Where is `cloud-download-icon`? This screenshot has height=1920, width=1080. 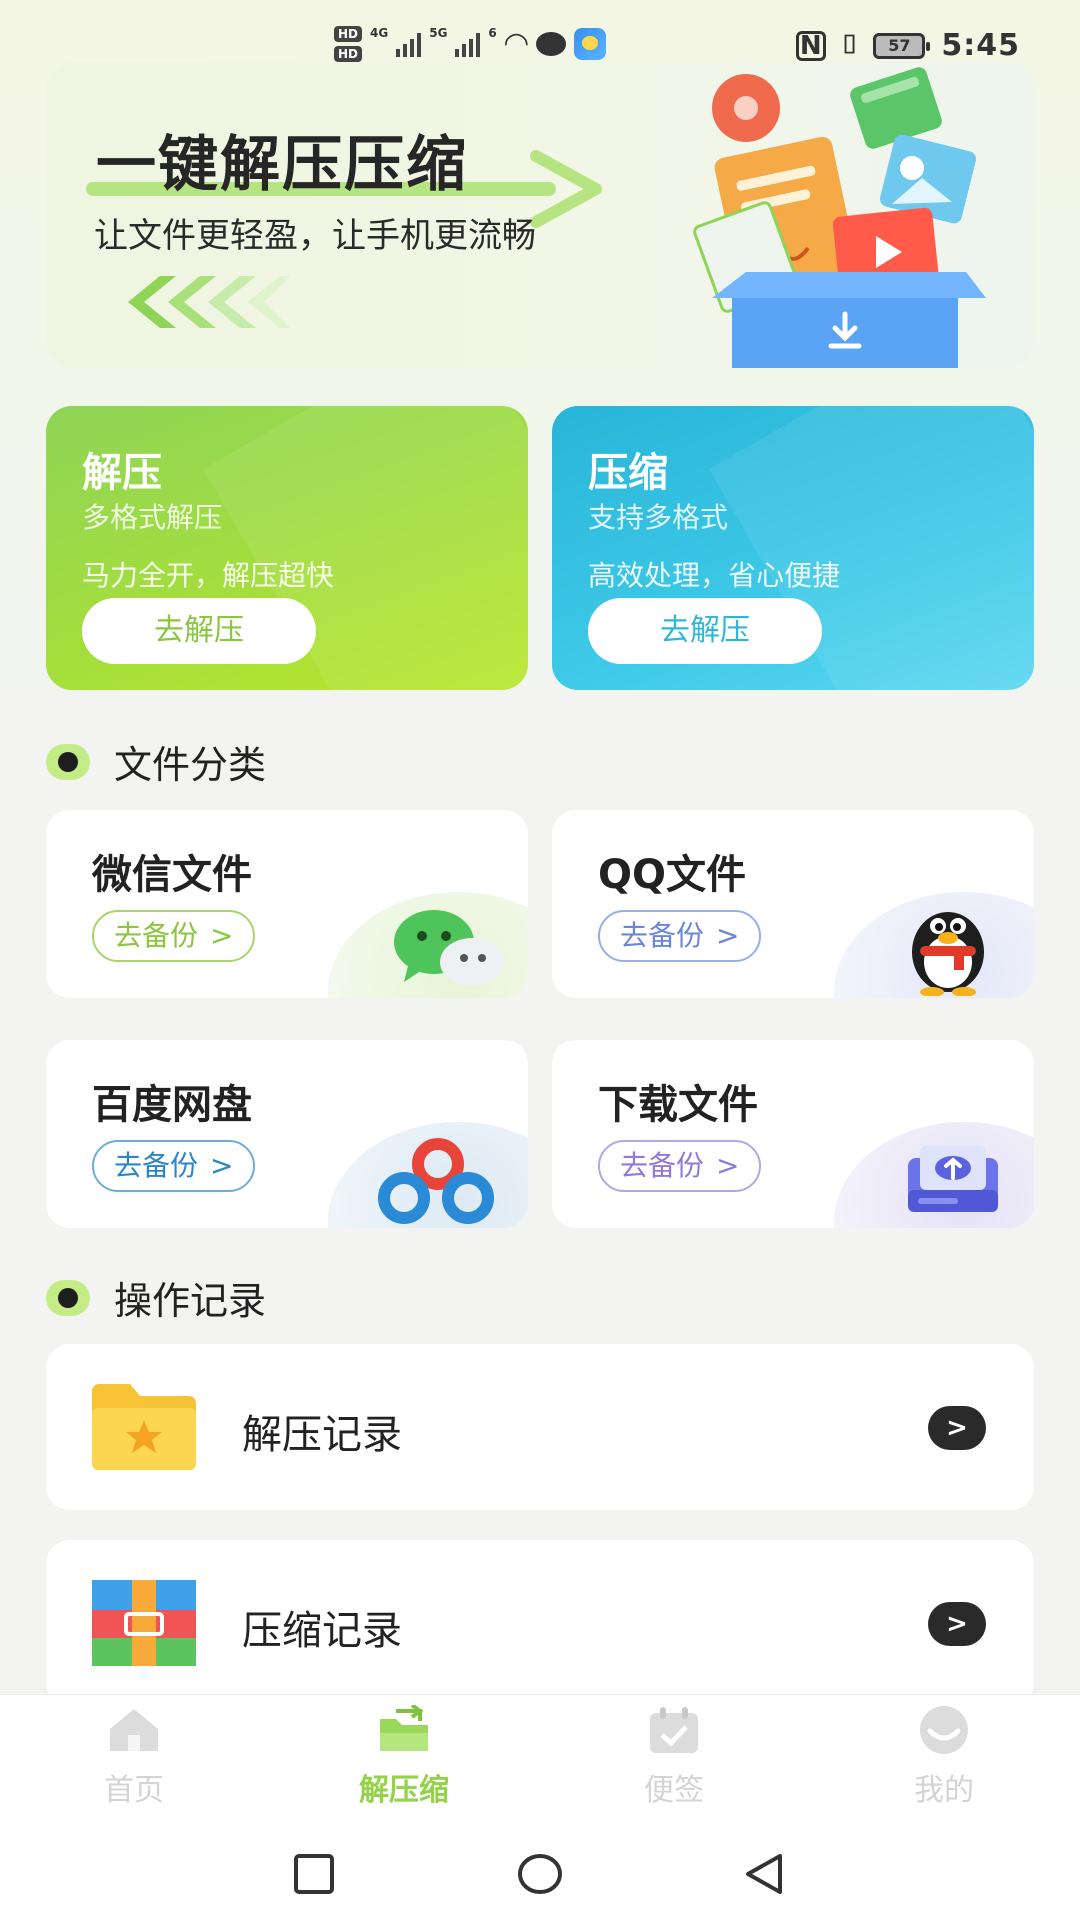
cloud-download-icon is located at coordinates (953, 1179).